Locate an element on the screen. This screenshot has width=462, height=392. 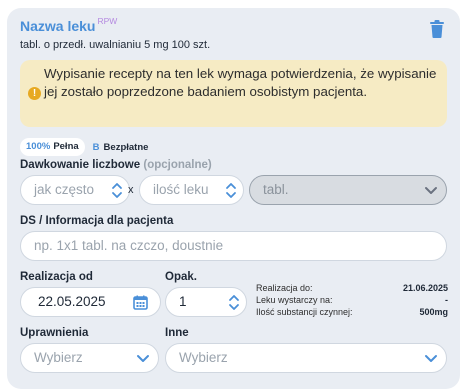
summary-value: 500mg is located at coordinates (433, 312).